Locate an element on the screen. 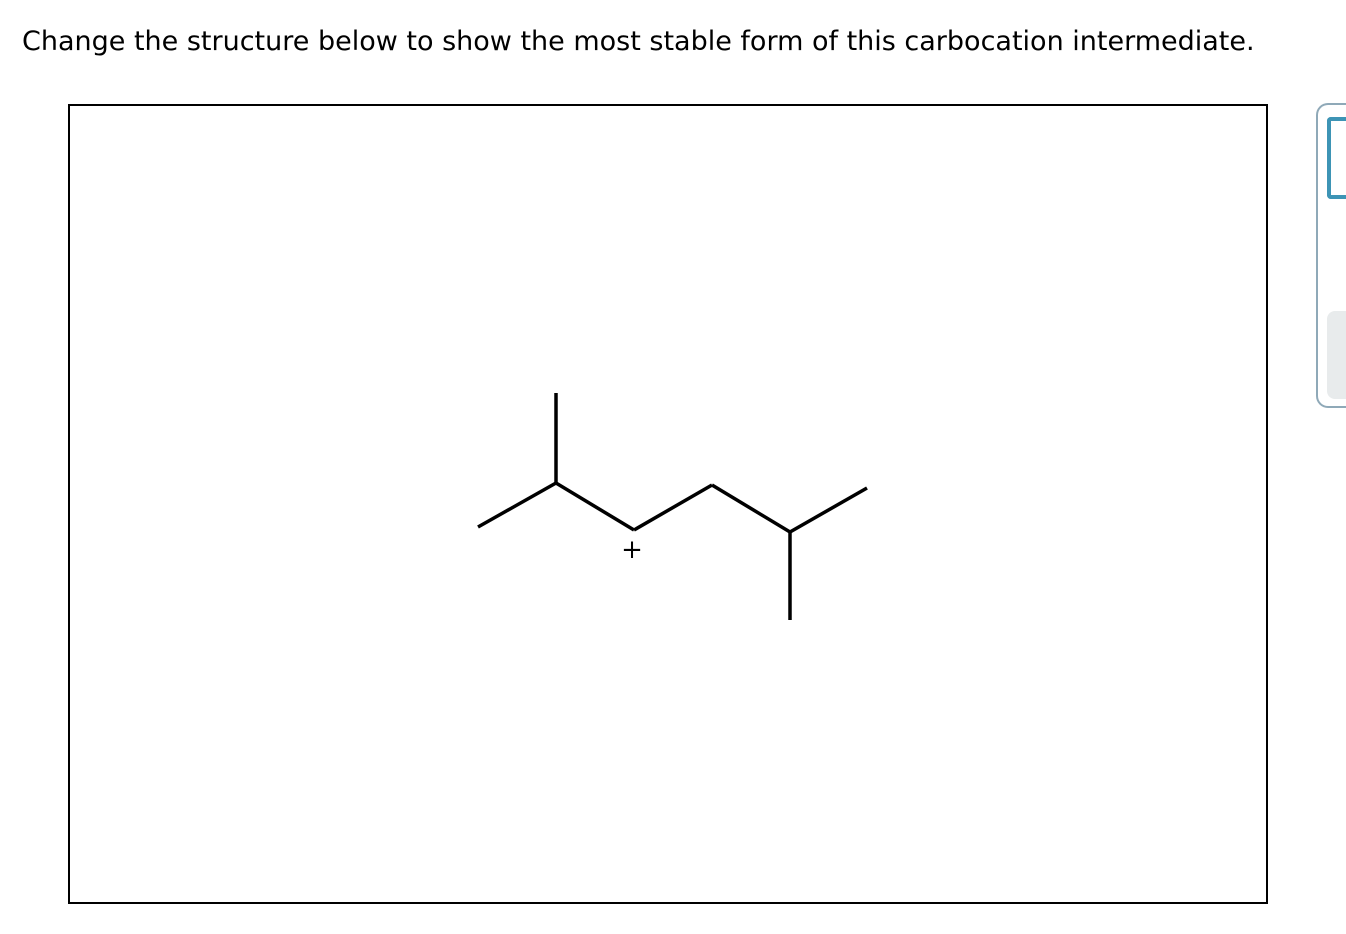  bond-c4-c5 is located at coordinates (751, 508).